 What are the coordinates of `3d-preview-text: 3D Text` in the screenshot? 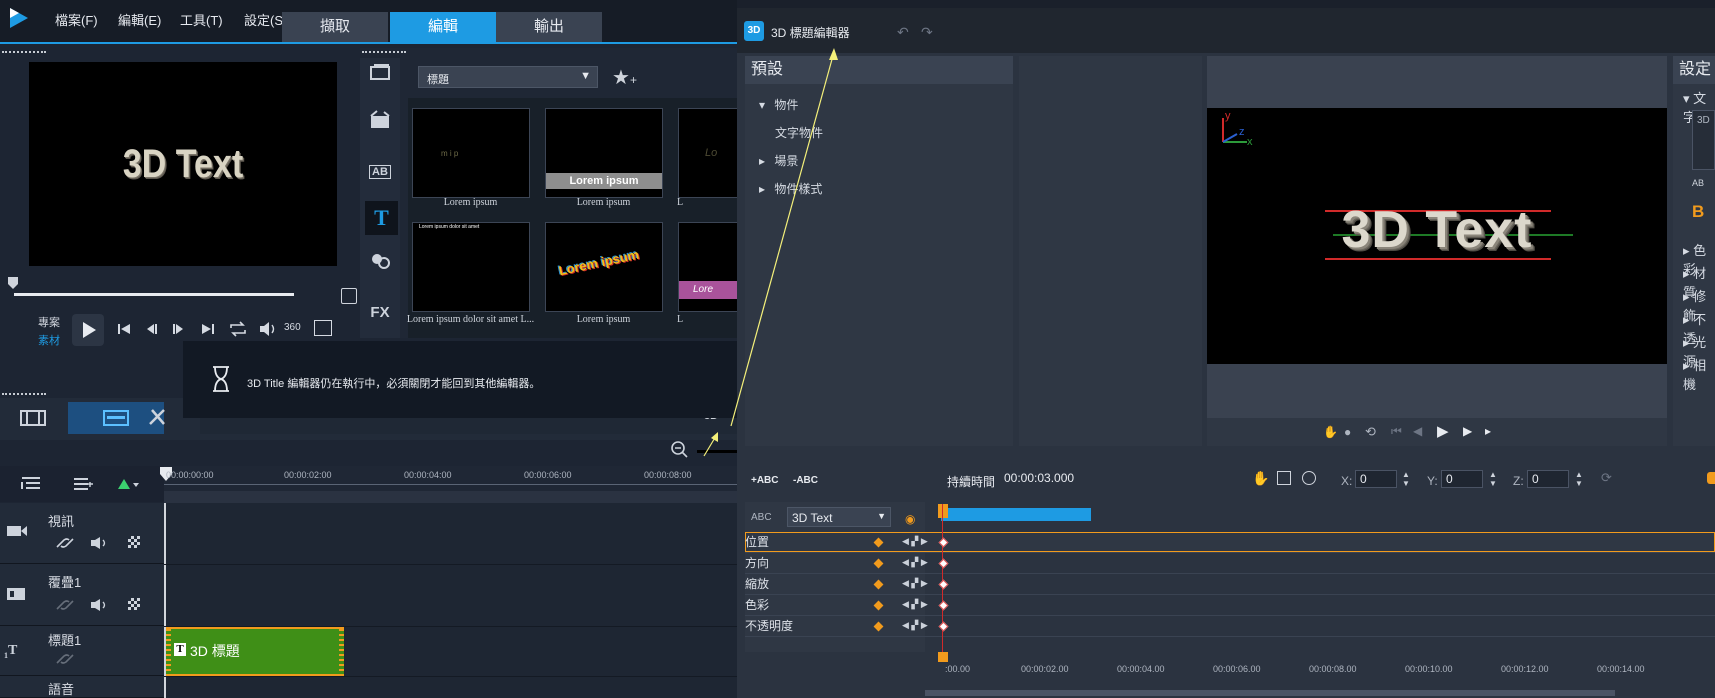 It's located at (1437, 230).